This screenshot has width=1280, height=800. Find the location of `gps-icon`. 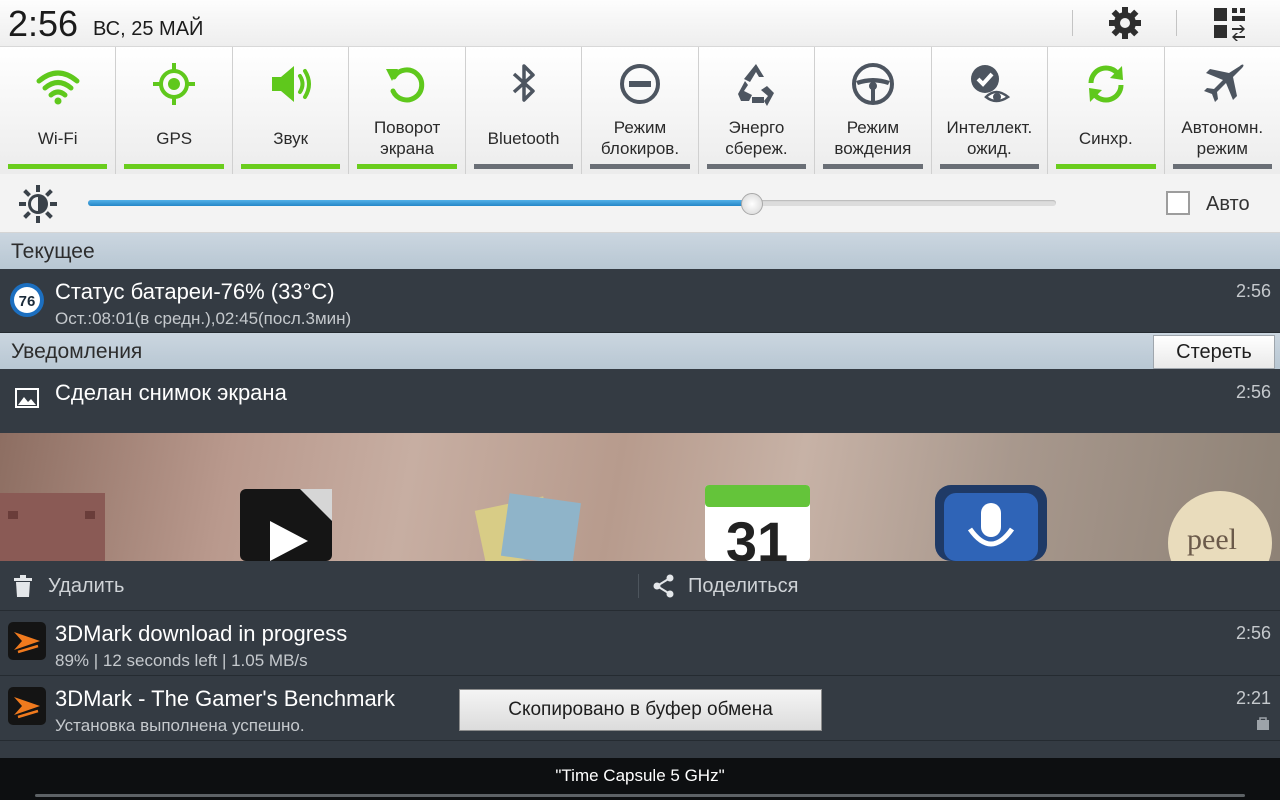

gps-icon is located at coordinates (174, 84).